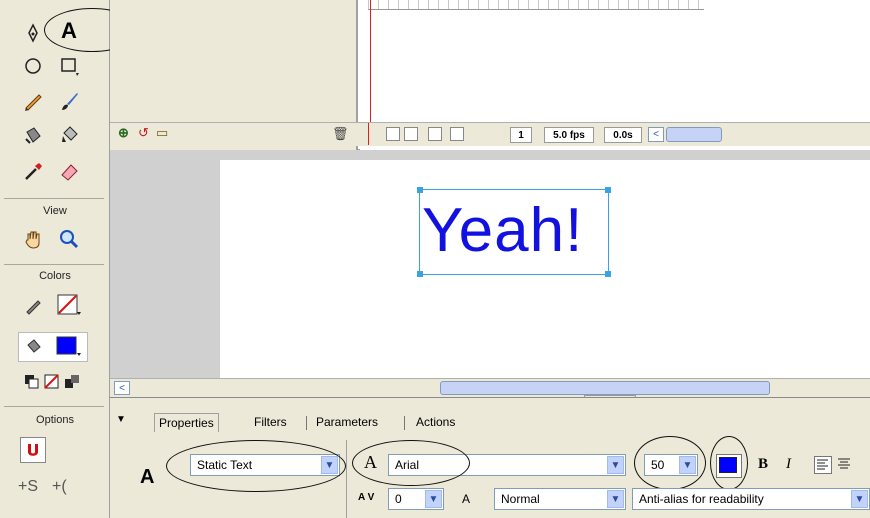  What do you see at coordinates (411, 134) in the screenshot?
I see `onion-skin-icon` at bounding box center [411, 134].